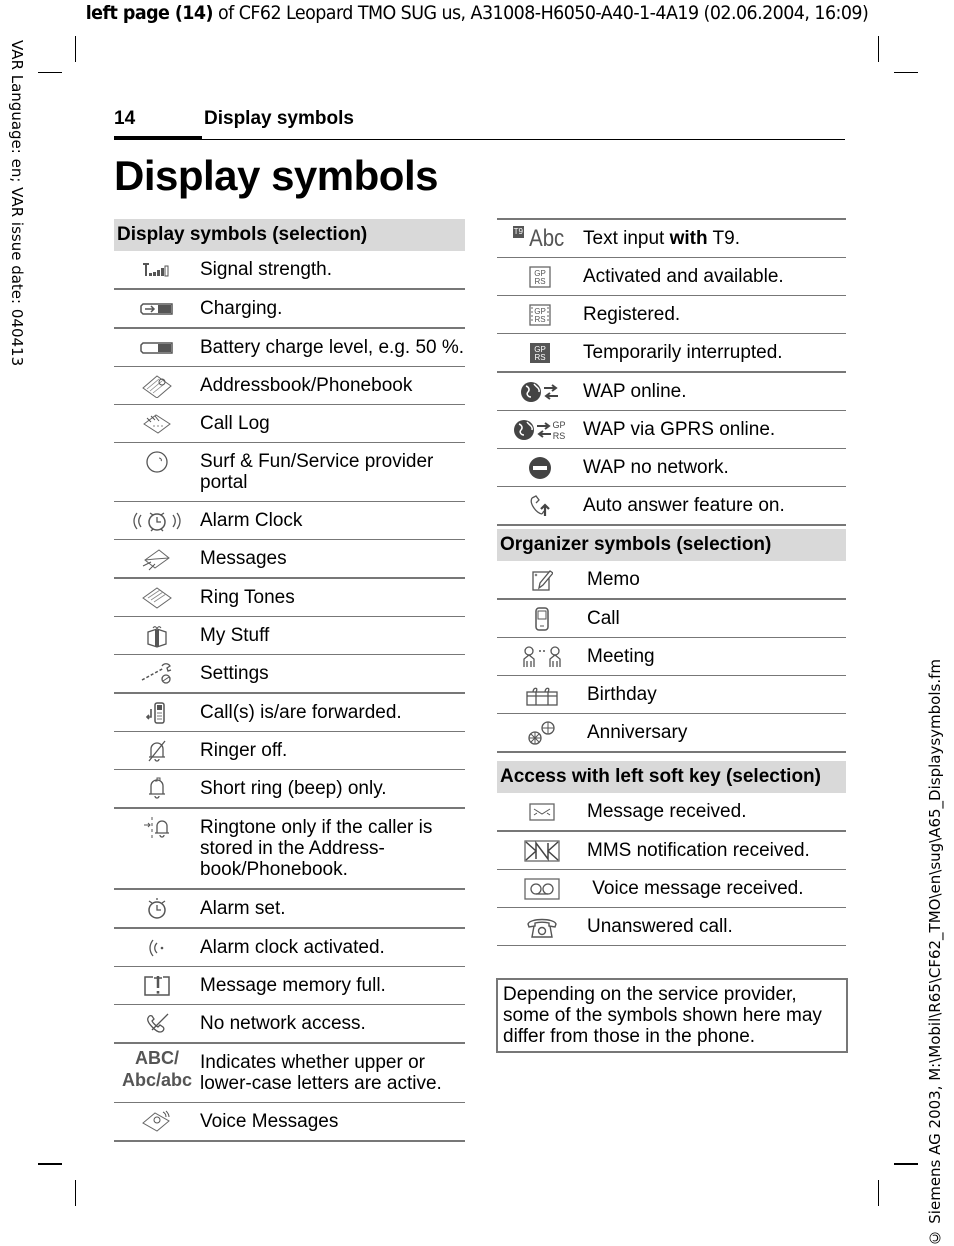 This screenshot has width=954, height=1246. Describe the element at coordinates (266, 269) in the screenshot. I see `row-text: Signal strength.` at that location.